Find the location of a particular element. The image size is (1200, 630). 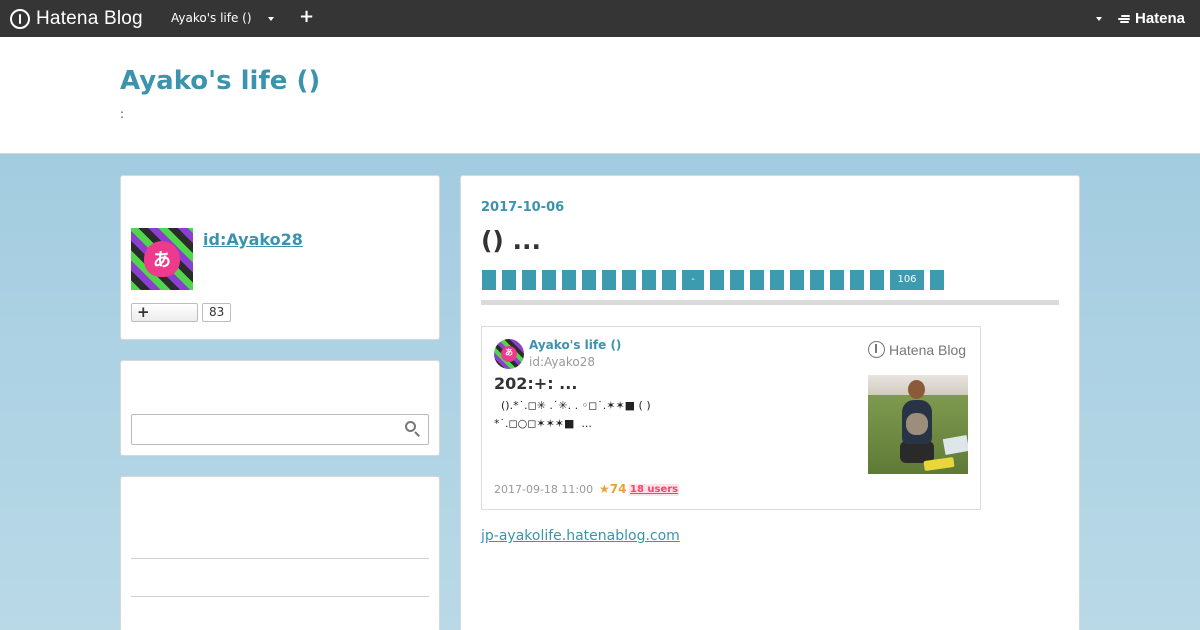

hatena-mark-icon is located at coordinates (1125, 19).